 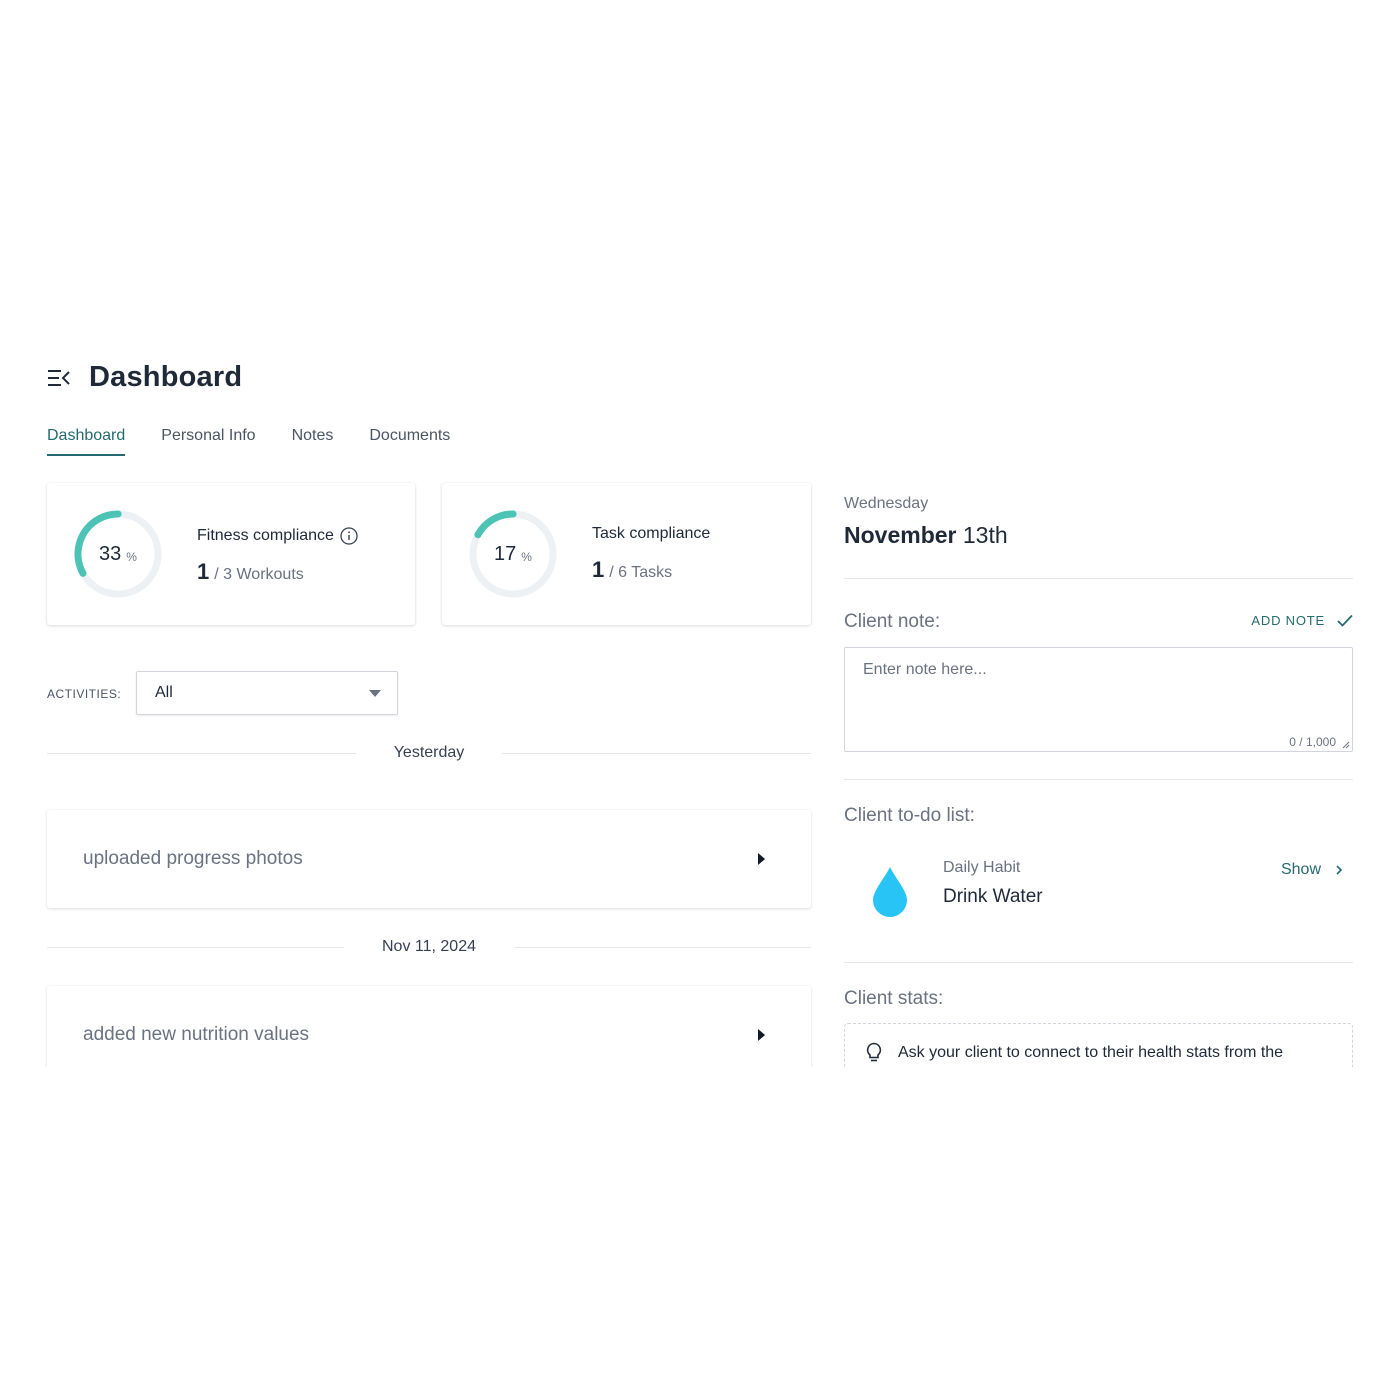 I want to click on task-percent-unit: %, so click(x=526, y=557).